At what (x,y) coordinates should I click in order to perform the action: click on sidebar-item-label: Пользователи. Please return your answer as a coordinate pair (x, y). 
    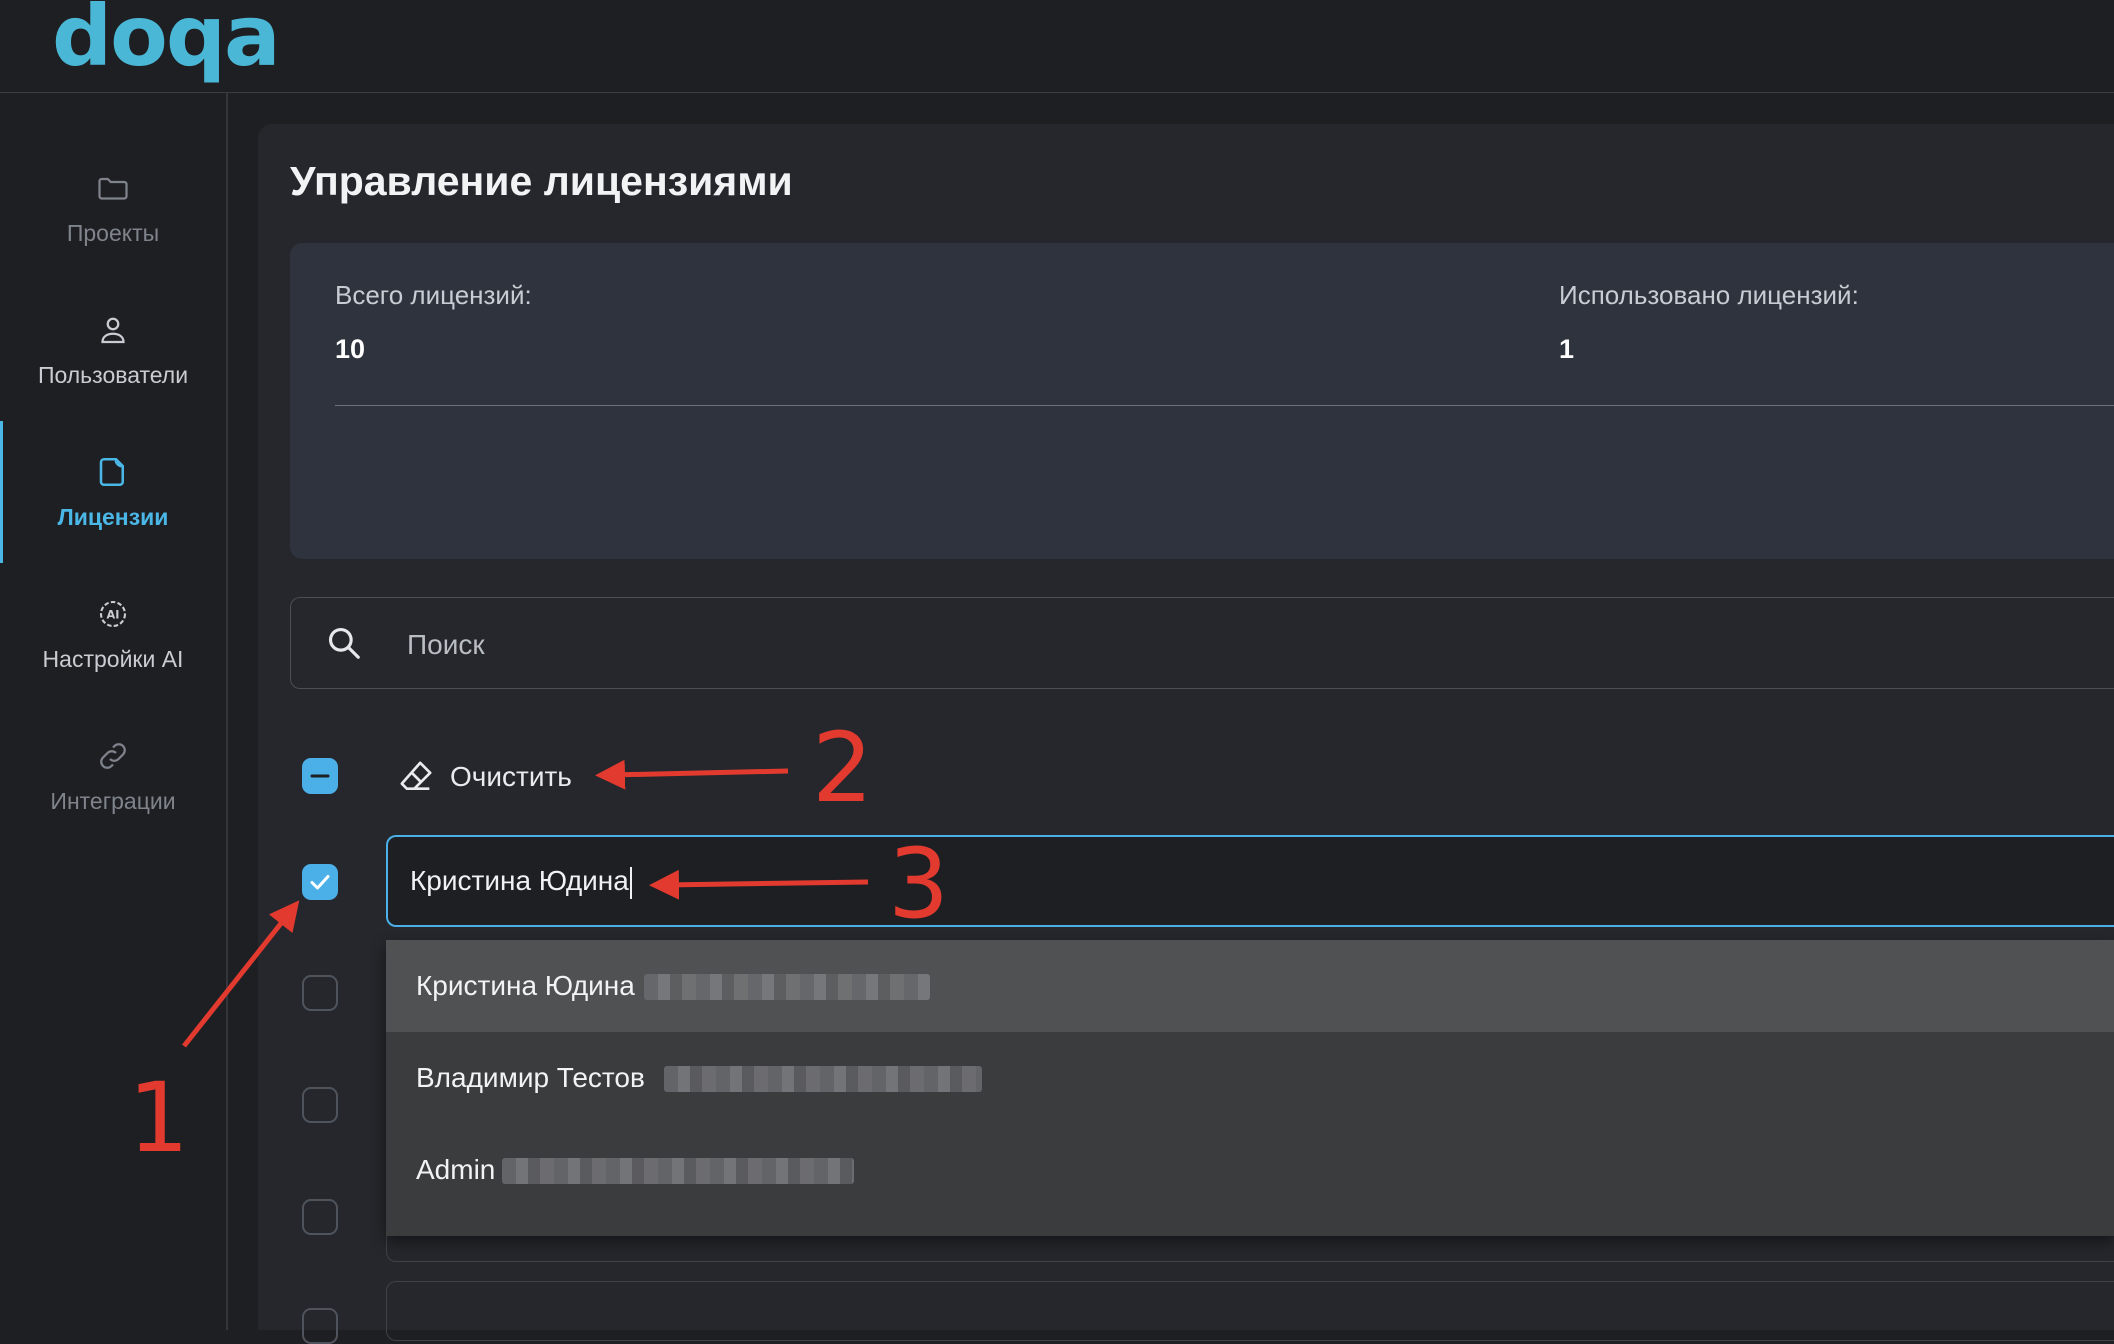
    Looking at the image, I should click on (113, 374).